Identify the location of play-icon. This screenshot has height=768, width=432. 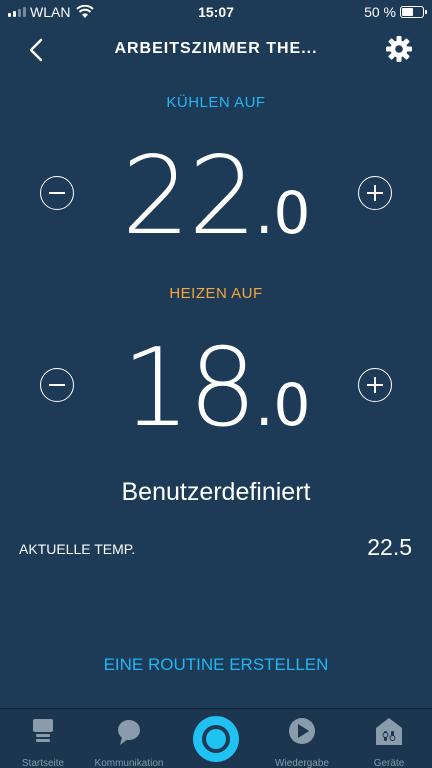
(302, 731).